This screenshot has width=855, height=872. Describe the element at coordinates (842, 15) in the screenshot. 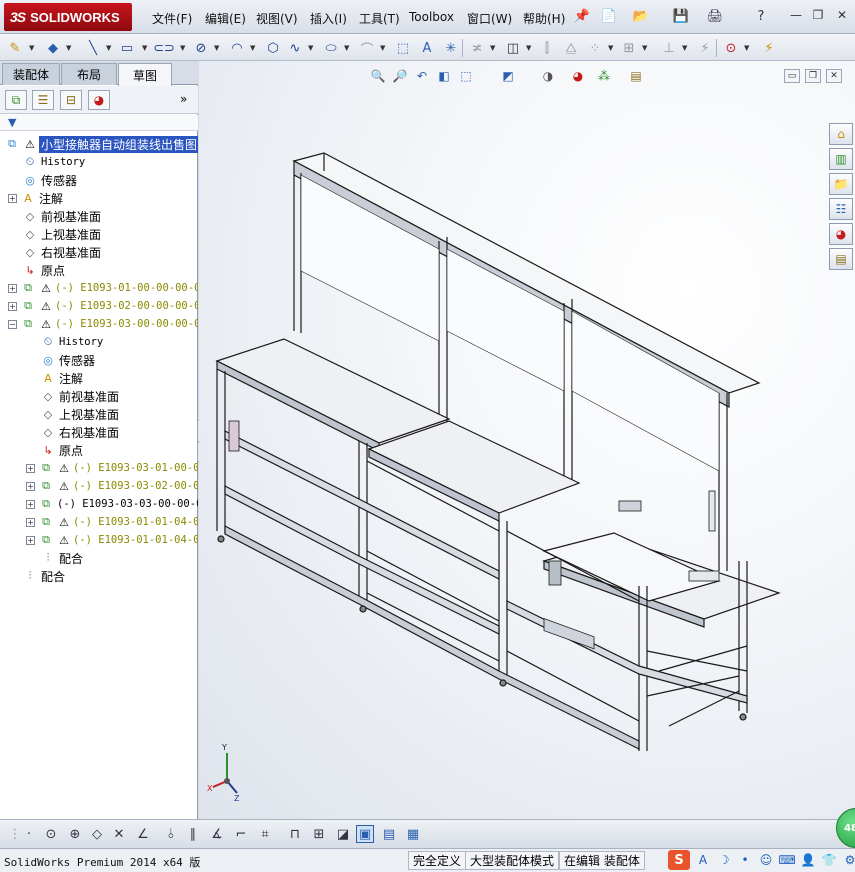

I see `close-icon: ✕` at that location.